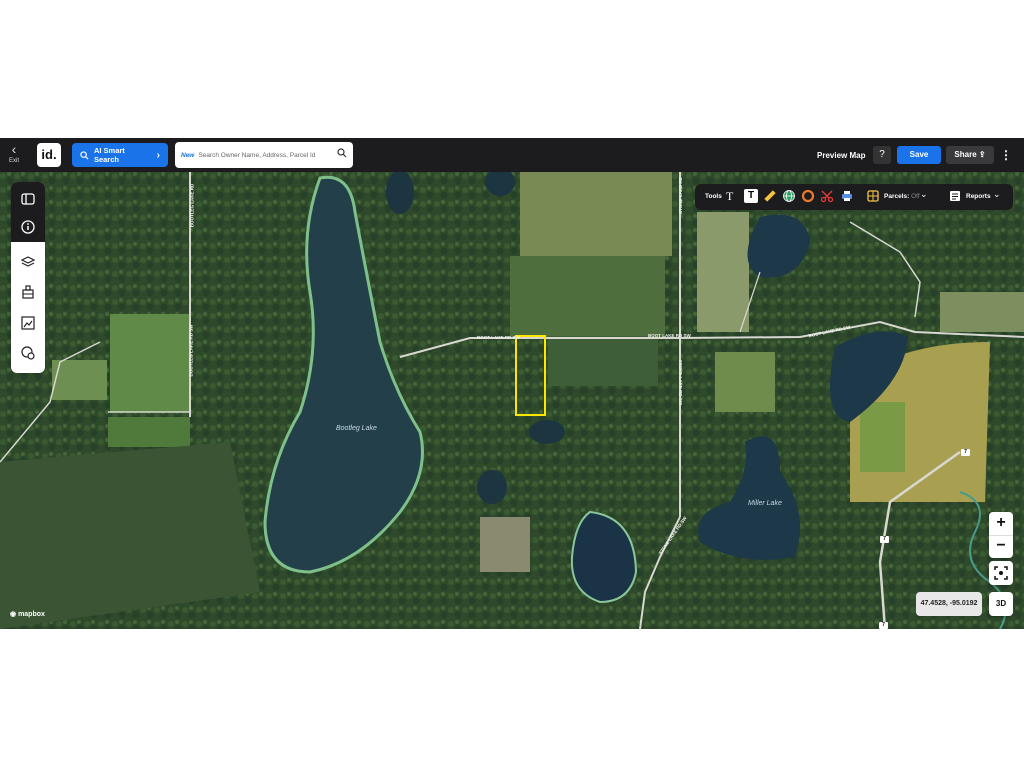  I want to click on search-placeholder: Search Owner Name, Address, Parcel Id, so click(257, 155).